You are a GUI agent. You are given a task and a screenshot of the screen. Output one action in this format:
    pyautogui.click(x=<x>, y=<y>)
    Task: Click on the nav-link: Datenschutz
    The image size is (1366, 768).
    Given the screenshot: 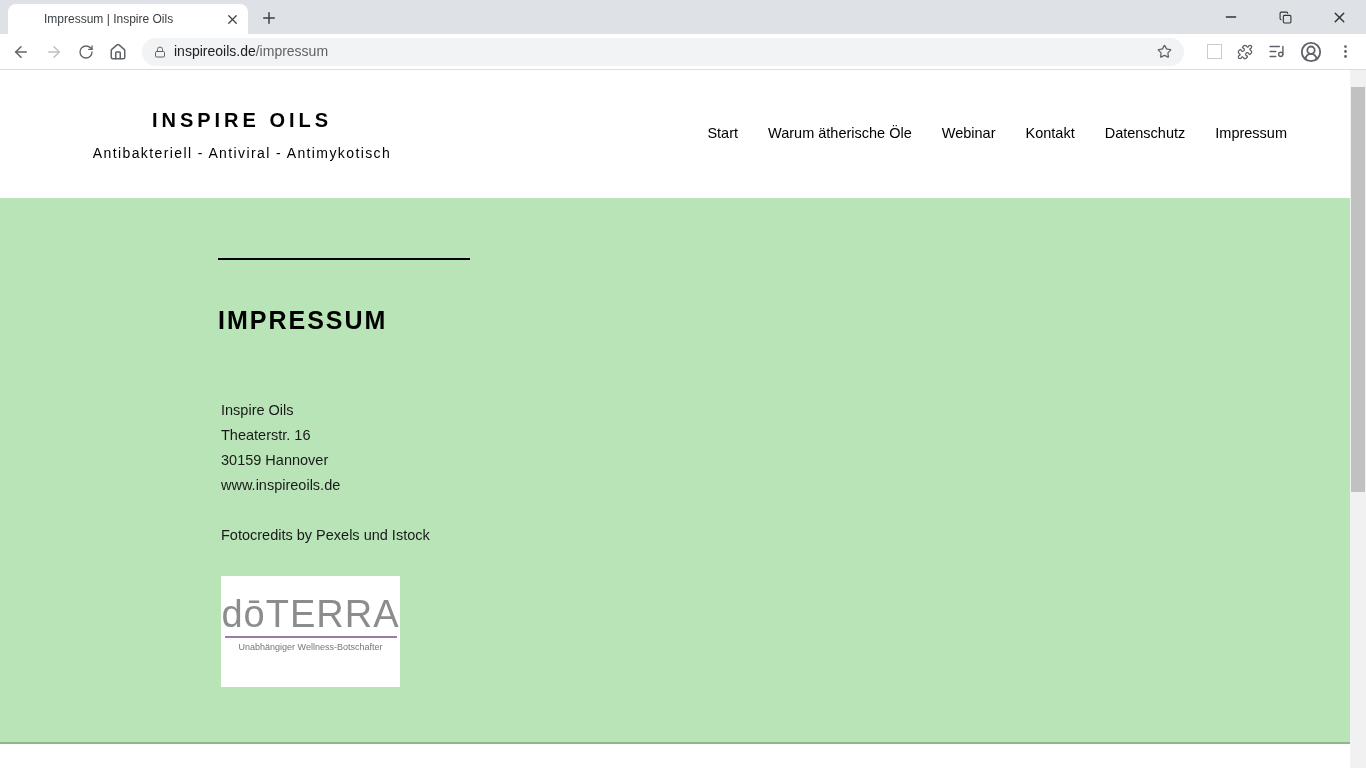 What is the action you would take?
    pyautogui.click(x=1145, y=134)
    